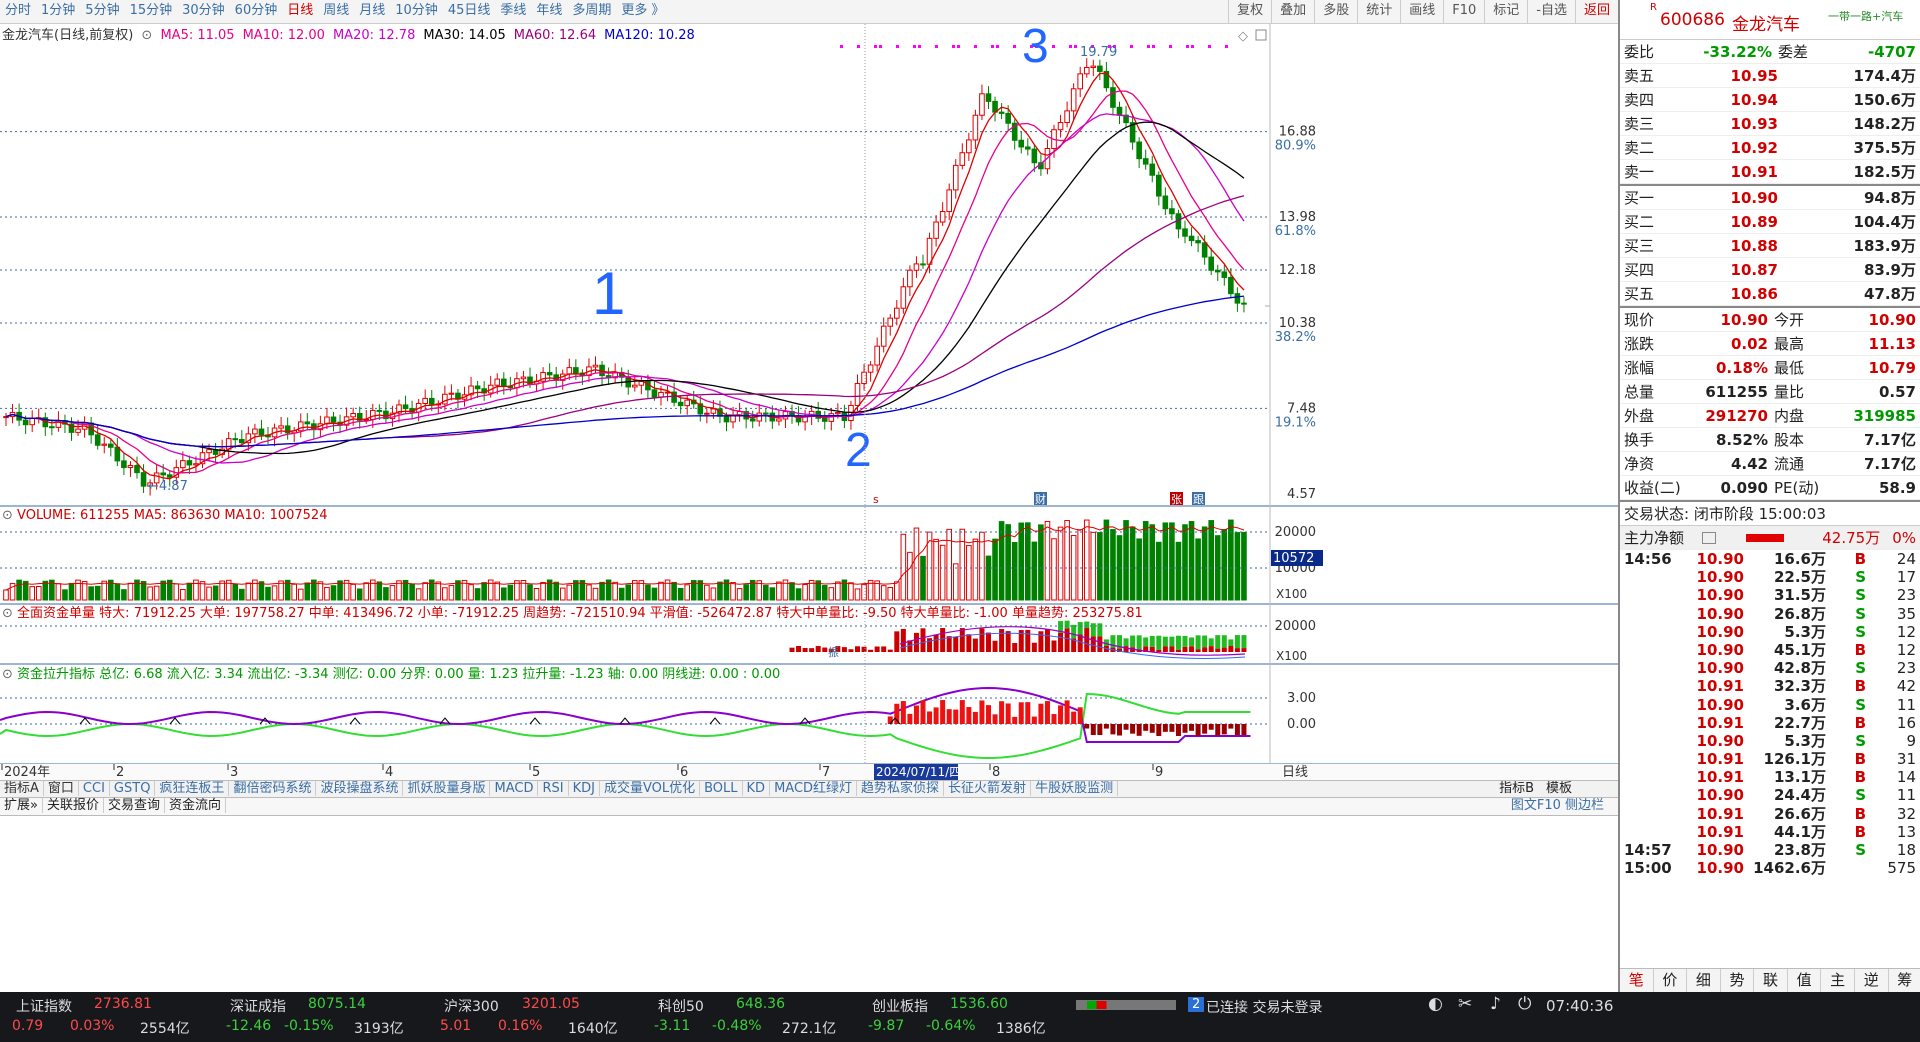  What do you see at coordinates (1770, 723) in the screenshot?
I see `tick-row: 10.91 22.7万 B 16` at bounding box center [1770, 723].